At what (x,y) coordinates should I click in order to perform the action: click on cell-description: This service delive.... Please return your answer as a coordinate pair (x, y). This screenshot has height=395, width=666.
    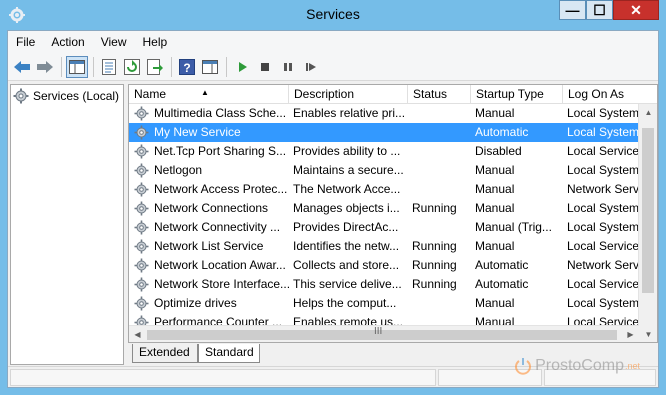
    Looking at the image, I should click on (347, 284).